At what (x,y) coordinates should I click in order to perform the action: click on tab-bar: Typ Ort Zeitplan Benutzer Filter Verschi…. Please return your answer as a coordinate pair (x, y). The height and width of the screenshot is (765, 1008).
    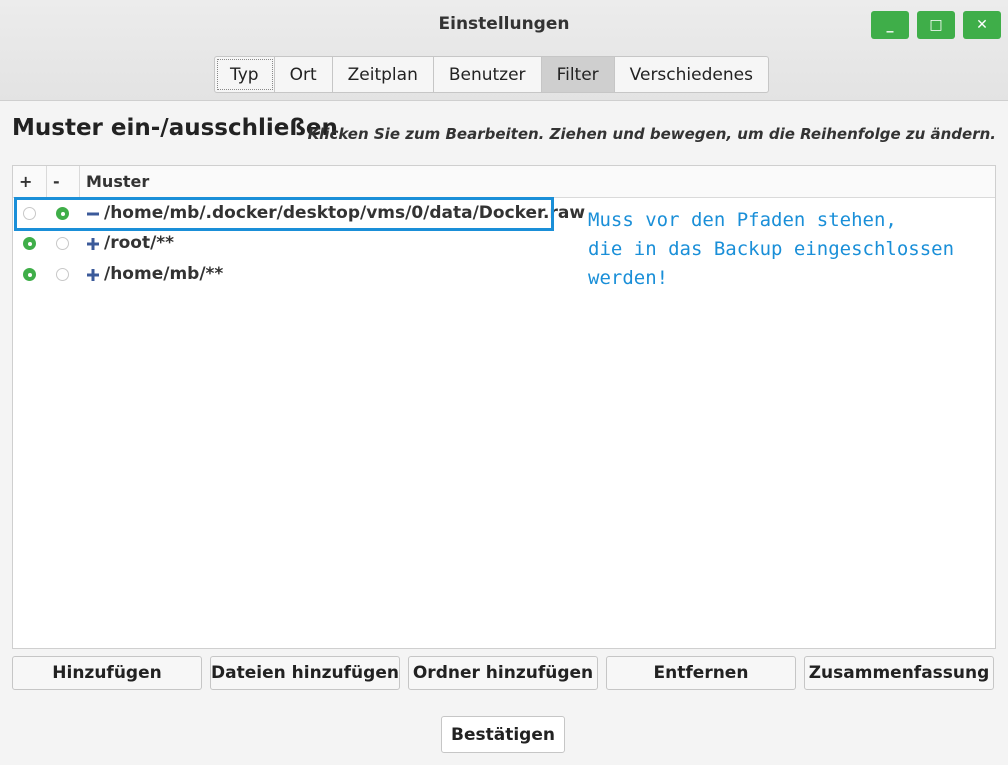
    Looking at the image, I should click on (491, 74).